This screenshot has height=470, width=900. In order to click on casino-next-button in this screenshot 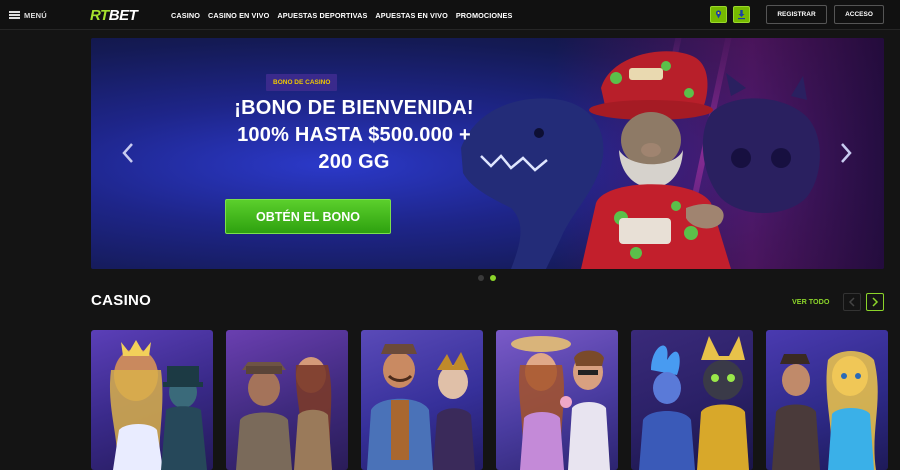, I will do `click(875, 302)`.